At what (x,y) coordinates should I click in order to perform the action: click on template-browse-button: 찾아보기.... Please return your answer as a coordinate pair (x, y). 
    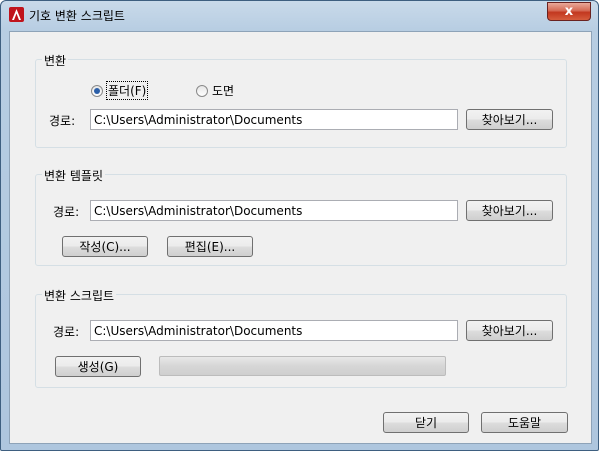
    Looking at the image, I should click on (509, 210).